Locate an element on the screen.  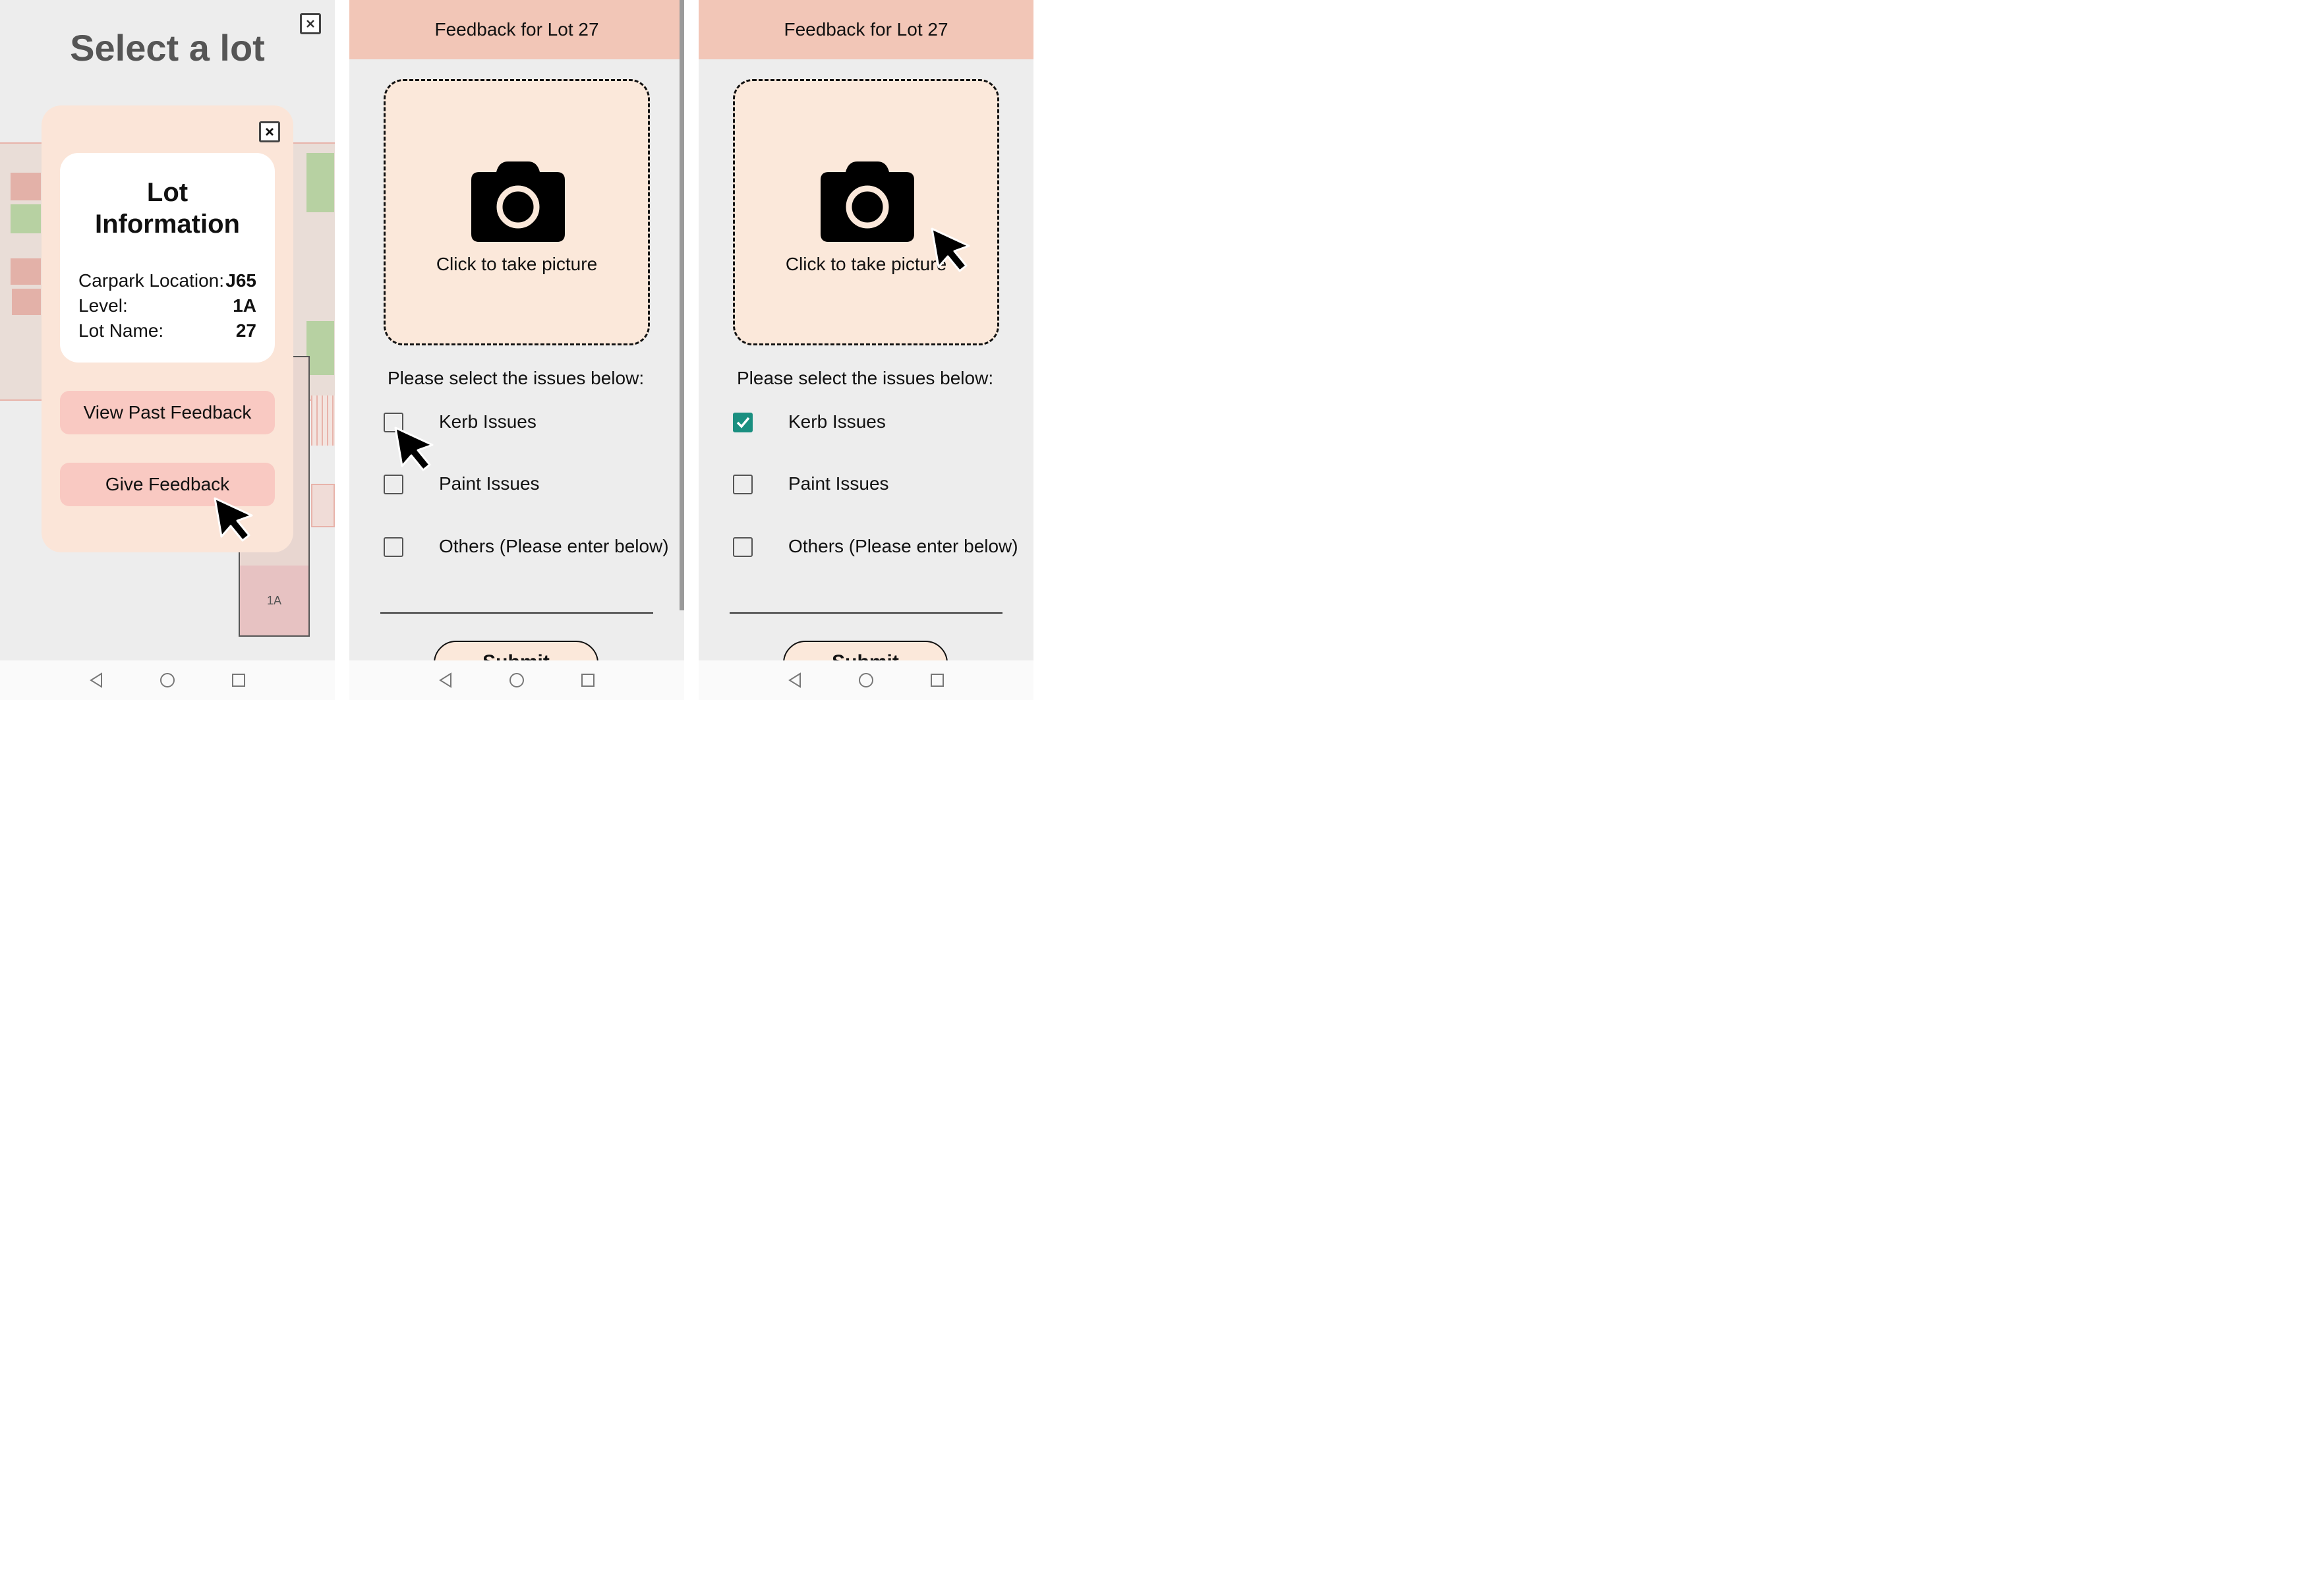
carpark-location-row: Carpark Location: J65 is located at coordinates (167, 280).